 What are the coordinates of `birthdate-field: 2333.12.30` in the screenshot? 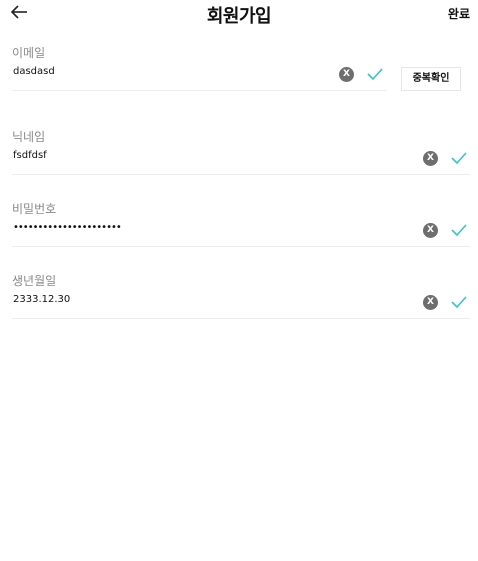 It's located at (41, 299).